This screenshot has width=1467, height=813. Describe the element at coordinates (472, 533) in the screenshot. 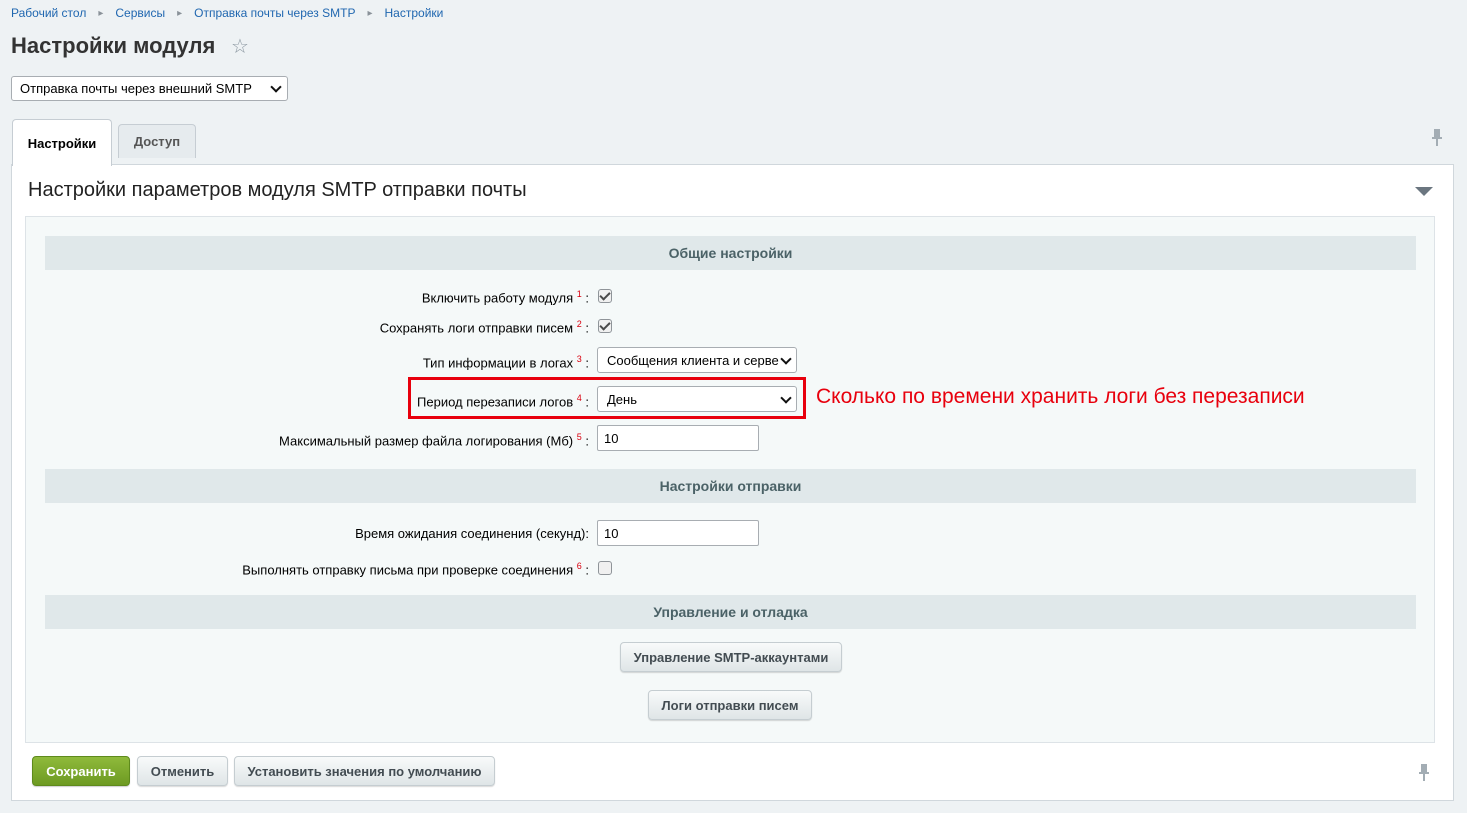

I see `timeout-label: Время ожидания соединения (секунд):` at that location.